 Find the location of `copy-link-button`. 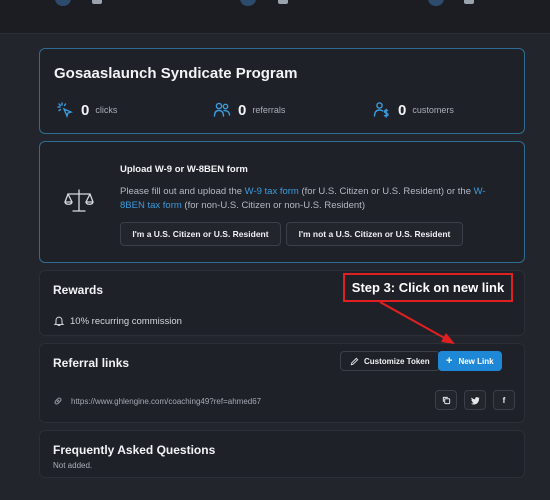

copy-link-button is located at coordinates (446, 400).